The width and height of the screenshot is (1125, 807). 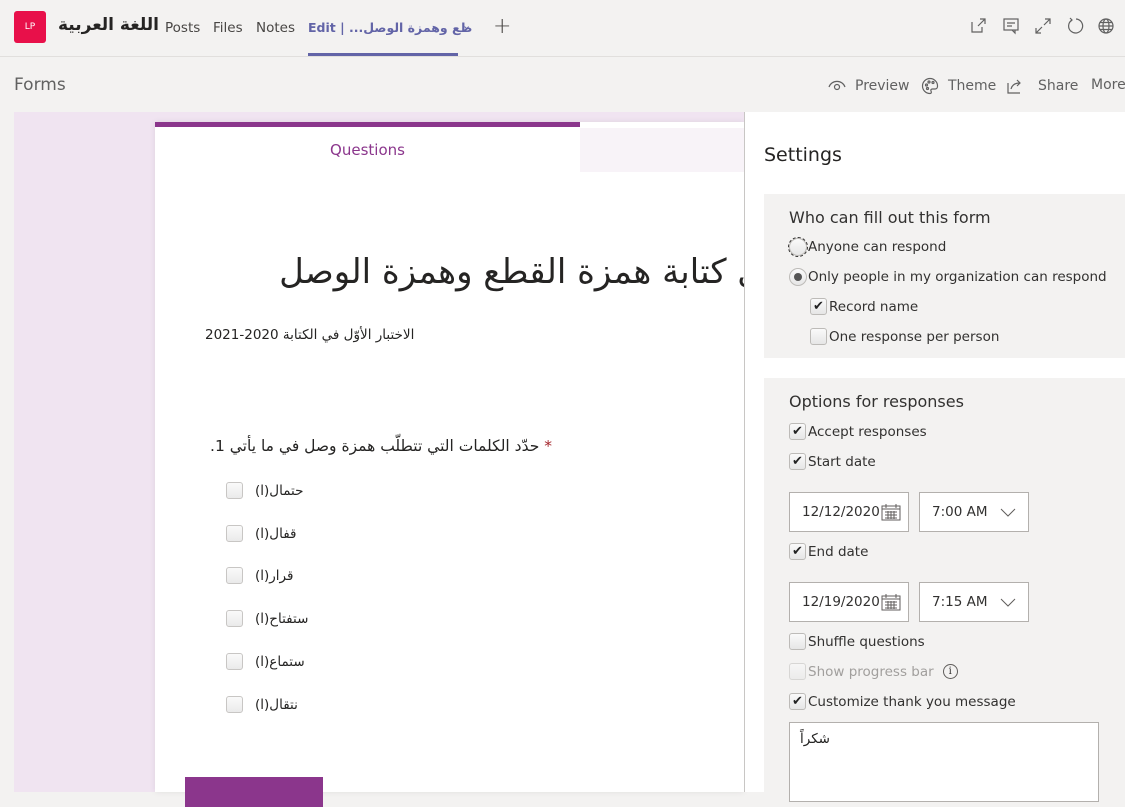 I want to click on option-label: ستفتاح(ا), so click(x=282, y=618).